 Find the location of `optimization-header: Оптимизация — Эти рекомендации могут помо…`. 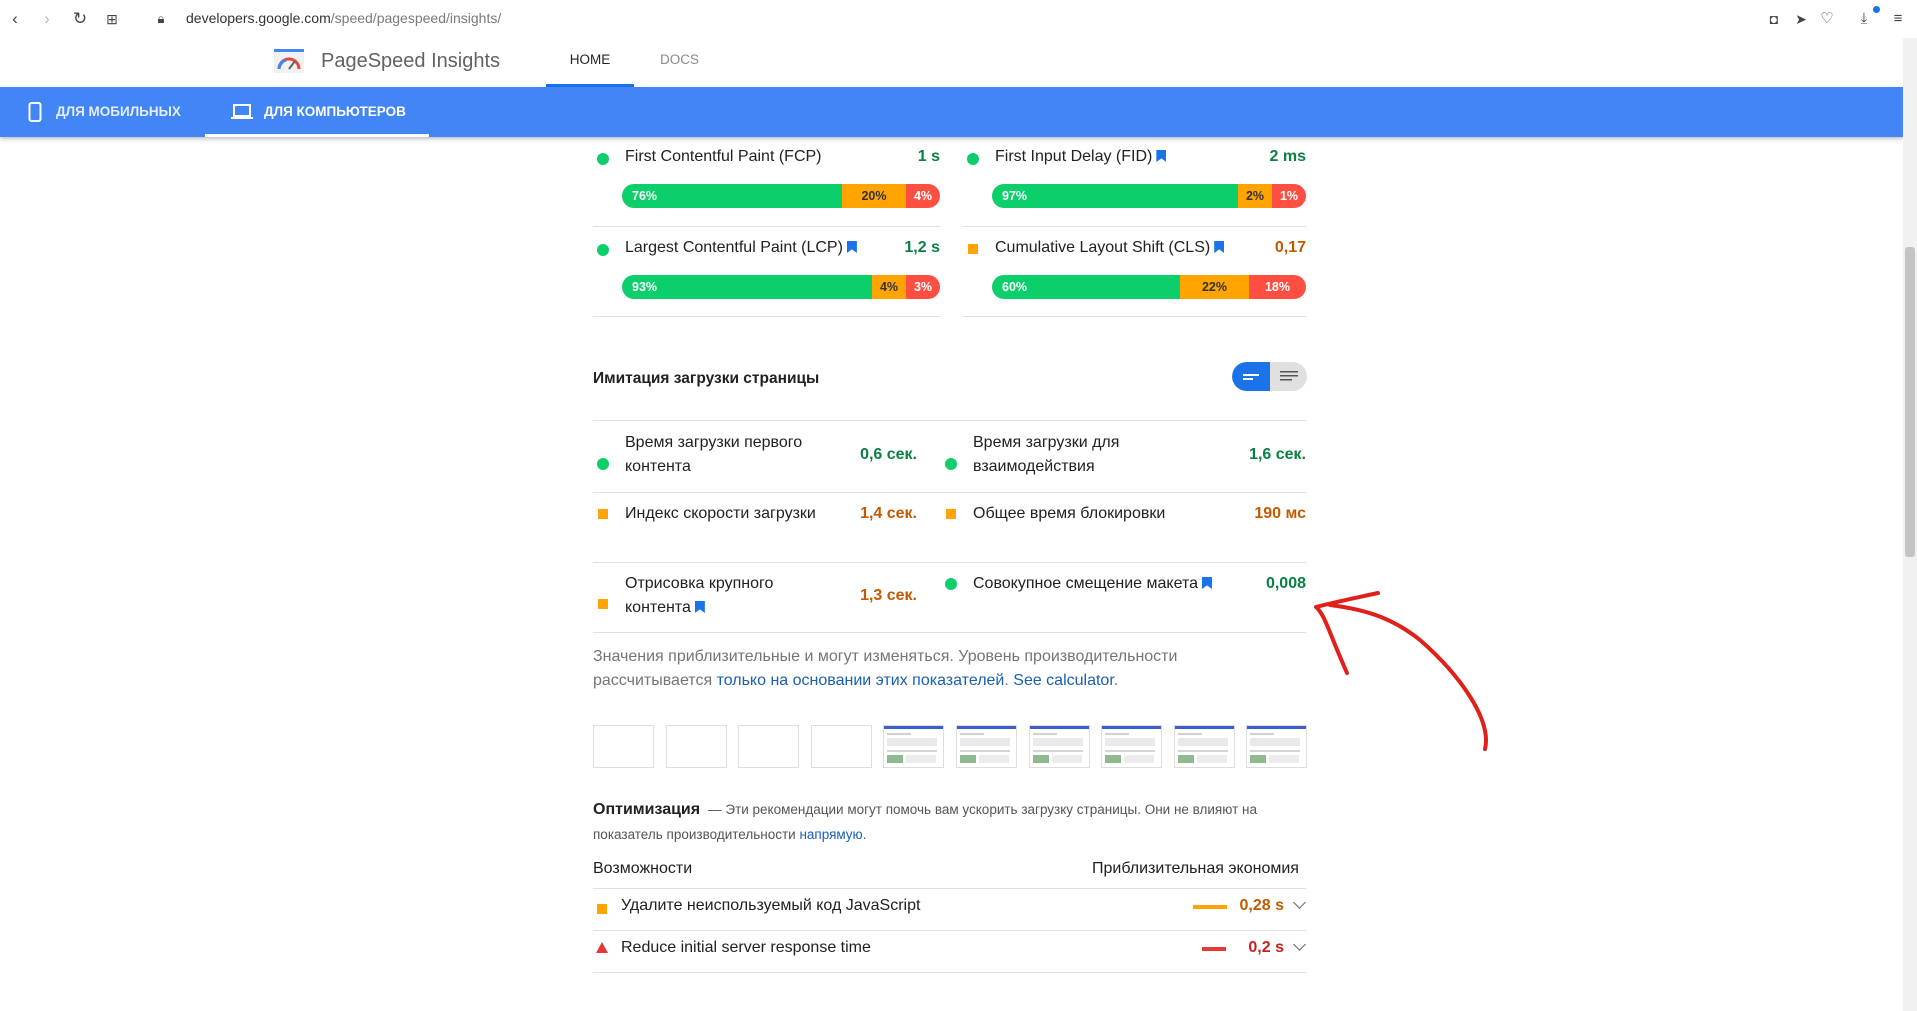

optimization-header: Оптимизация — Эти рекомендации могут помо… is located at coordinates (943, 822).